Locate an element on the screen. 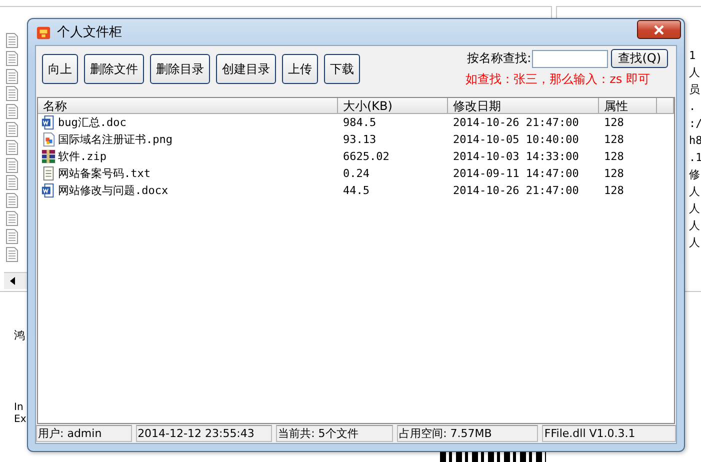  text-fragment: 修 is located at coordinates (694, 174).